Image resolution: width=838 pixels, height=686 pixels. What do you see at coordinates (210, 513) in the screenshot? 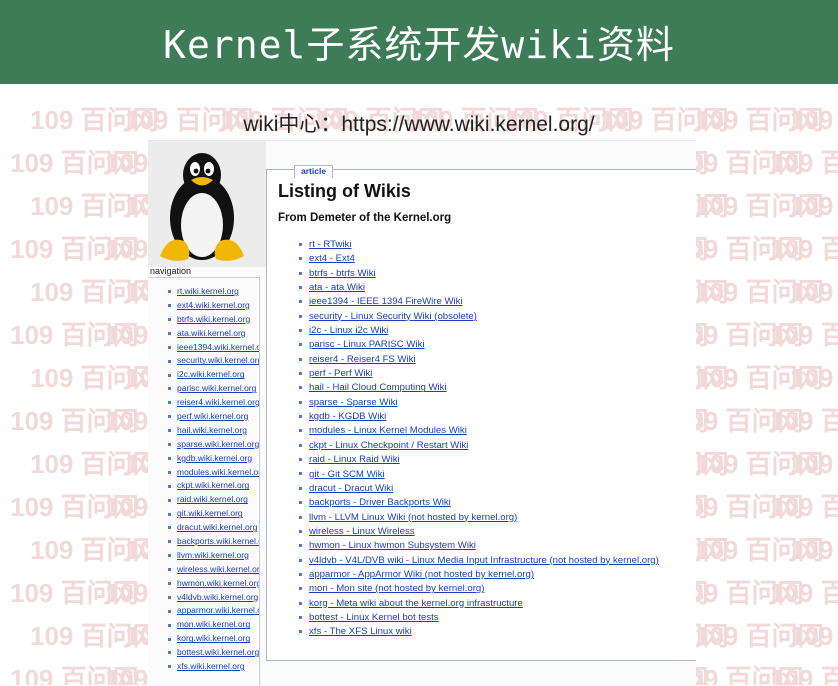
I see `nav-link-label: git.wiki.kernel.org` at bounding box center [210, 513].